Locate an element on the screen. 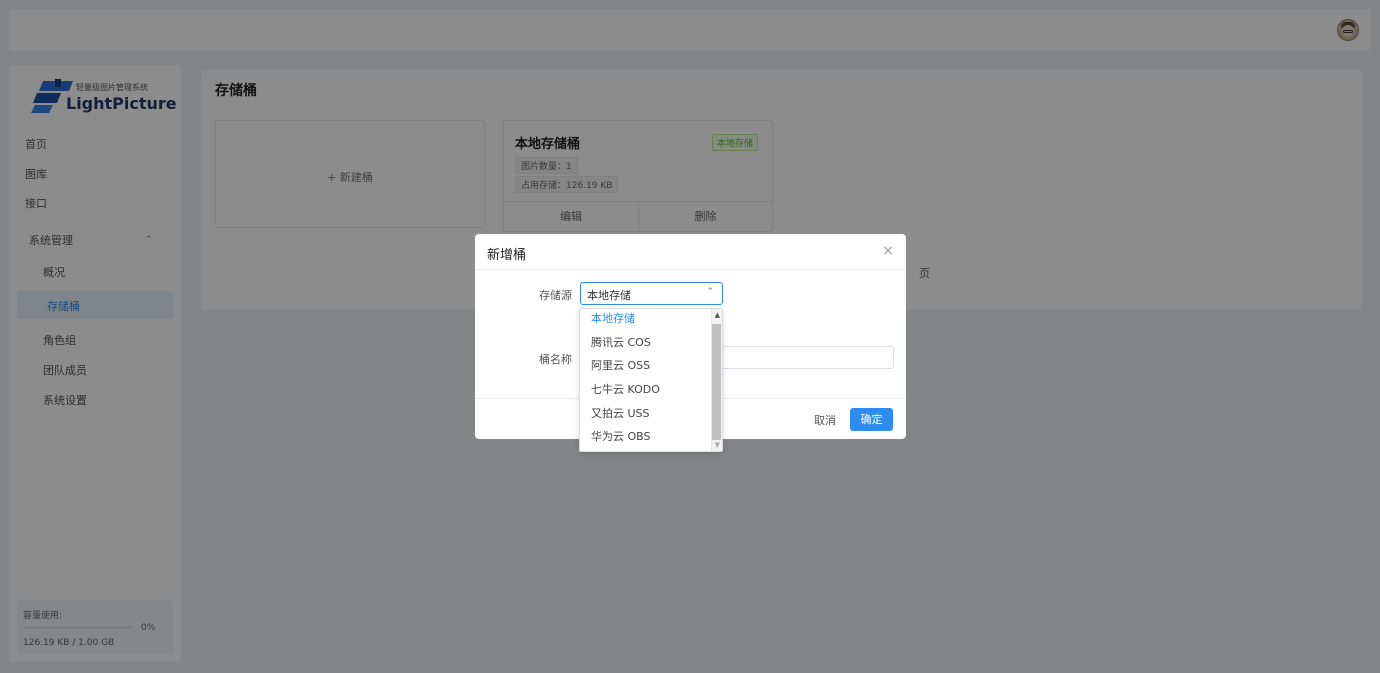 This screenshot has width=1380, height=673. select-value: 本地存储 is located at coordinates (609, 295).